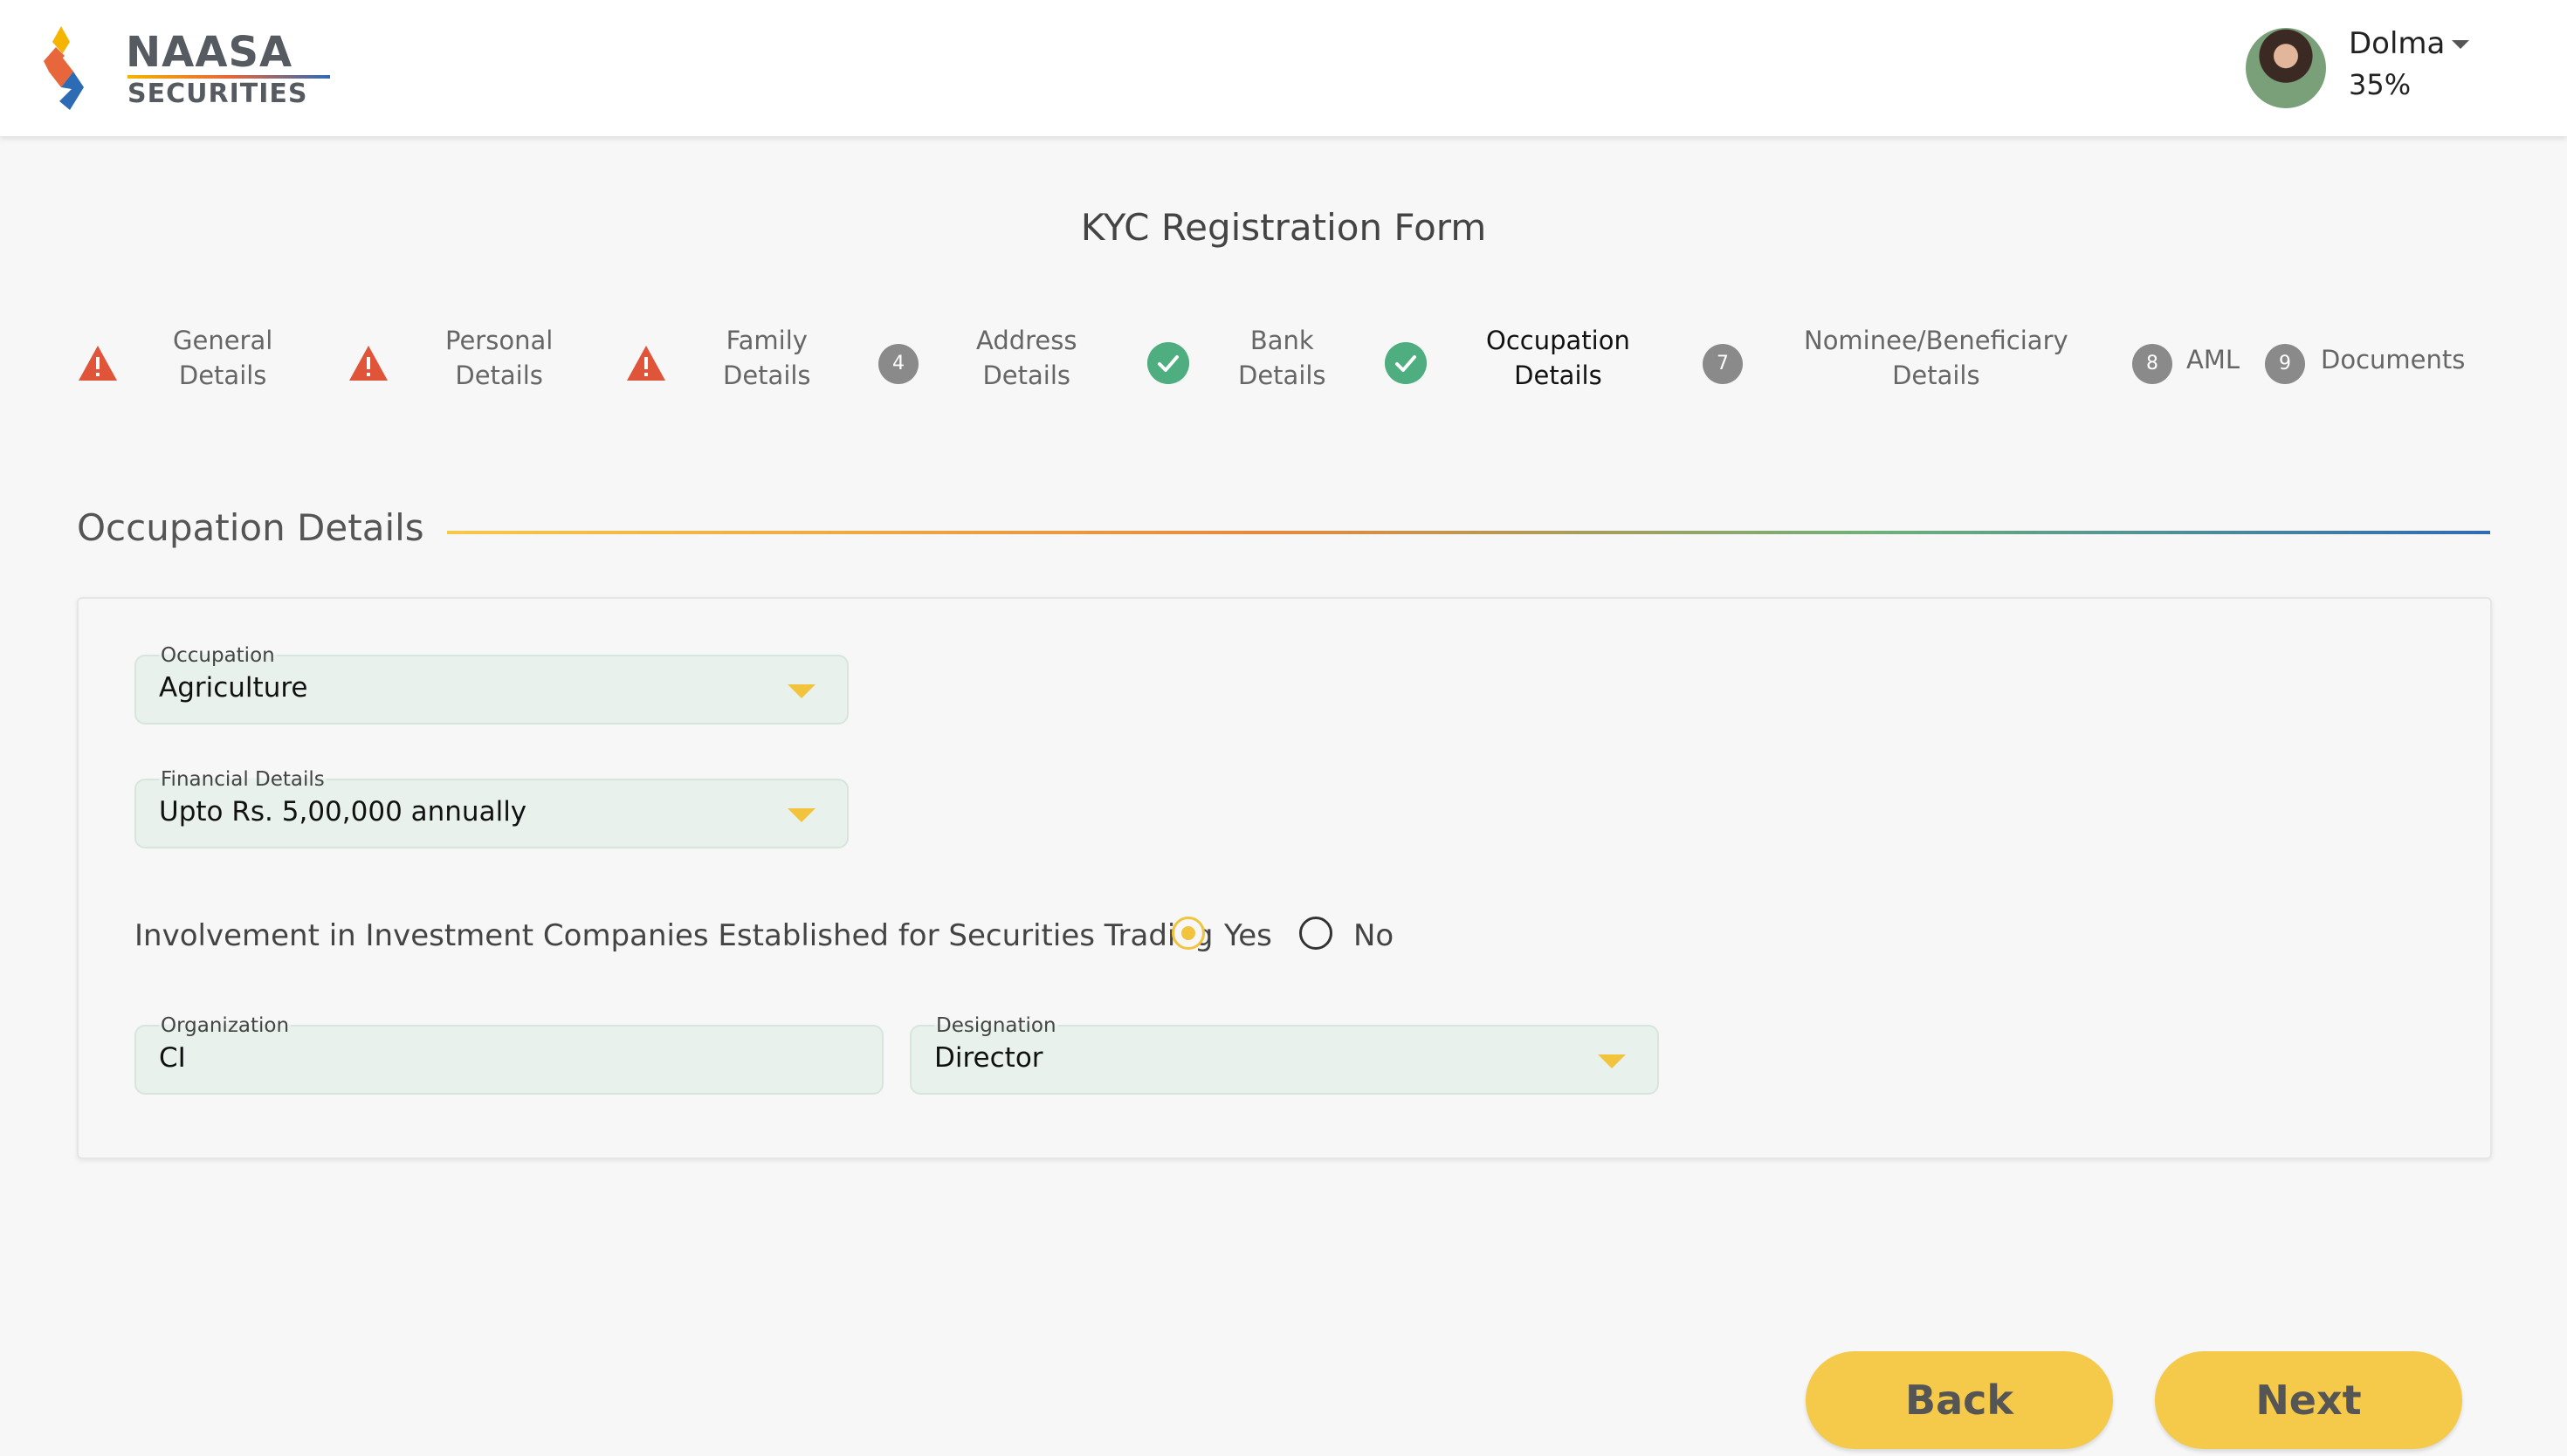  Describe the element at coordinates (996, 1025) in the screenshot. I see `field-label: Designation` at that location.